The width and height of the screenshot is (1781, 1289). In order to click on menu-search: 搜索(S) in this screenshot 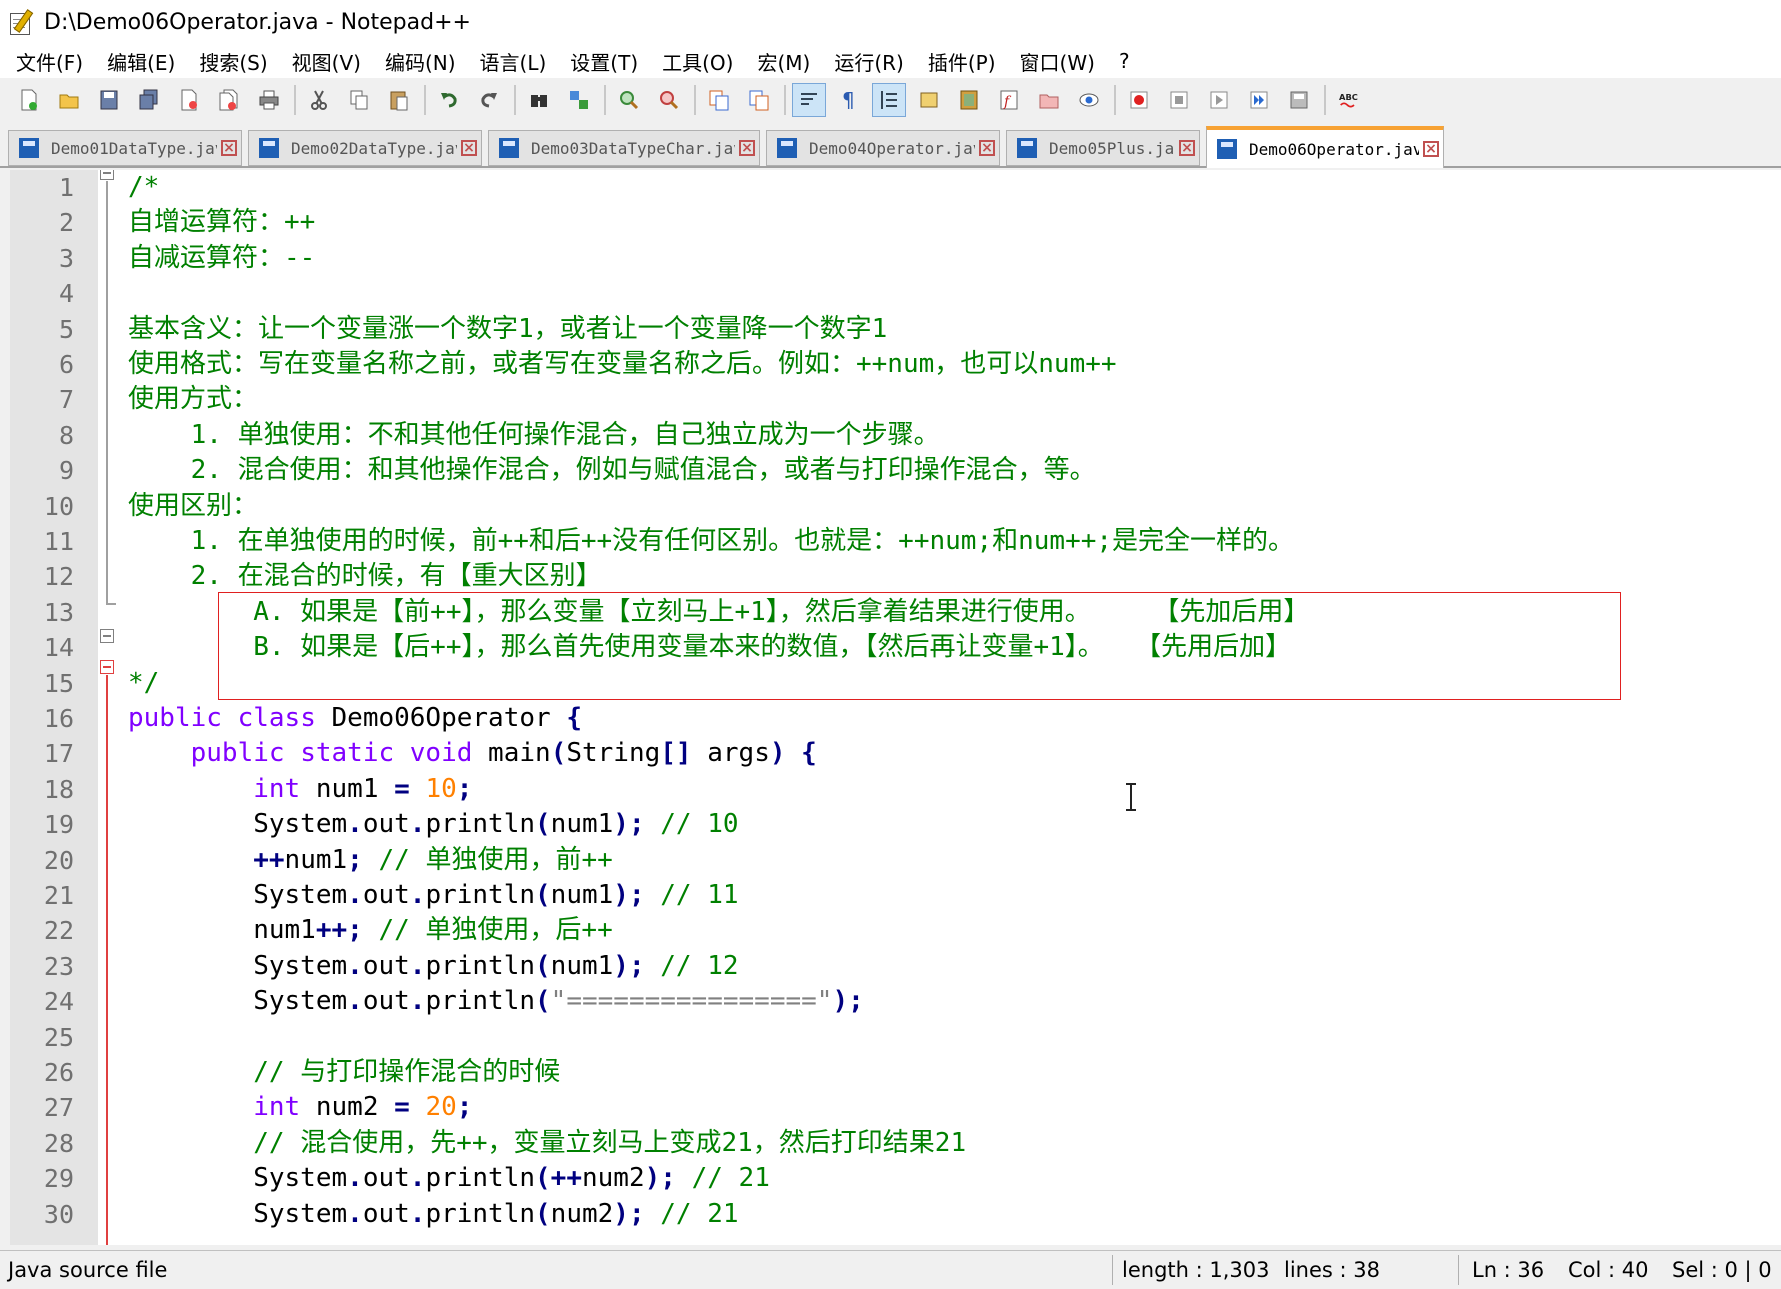, I will do `click(233, 61)`.